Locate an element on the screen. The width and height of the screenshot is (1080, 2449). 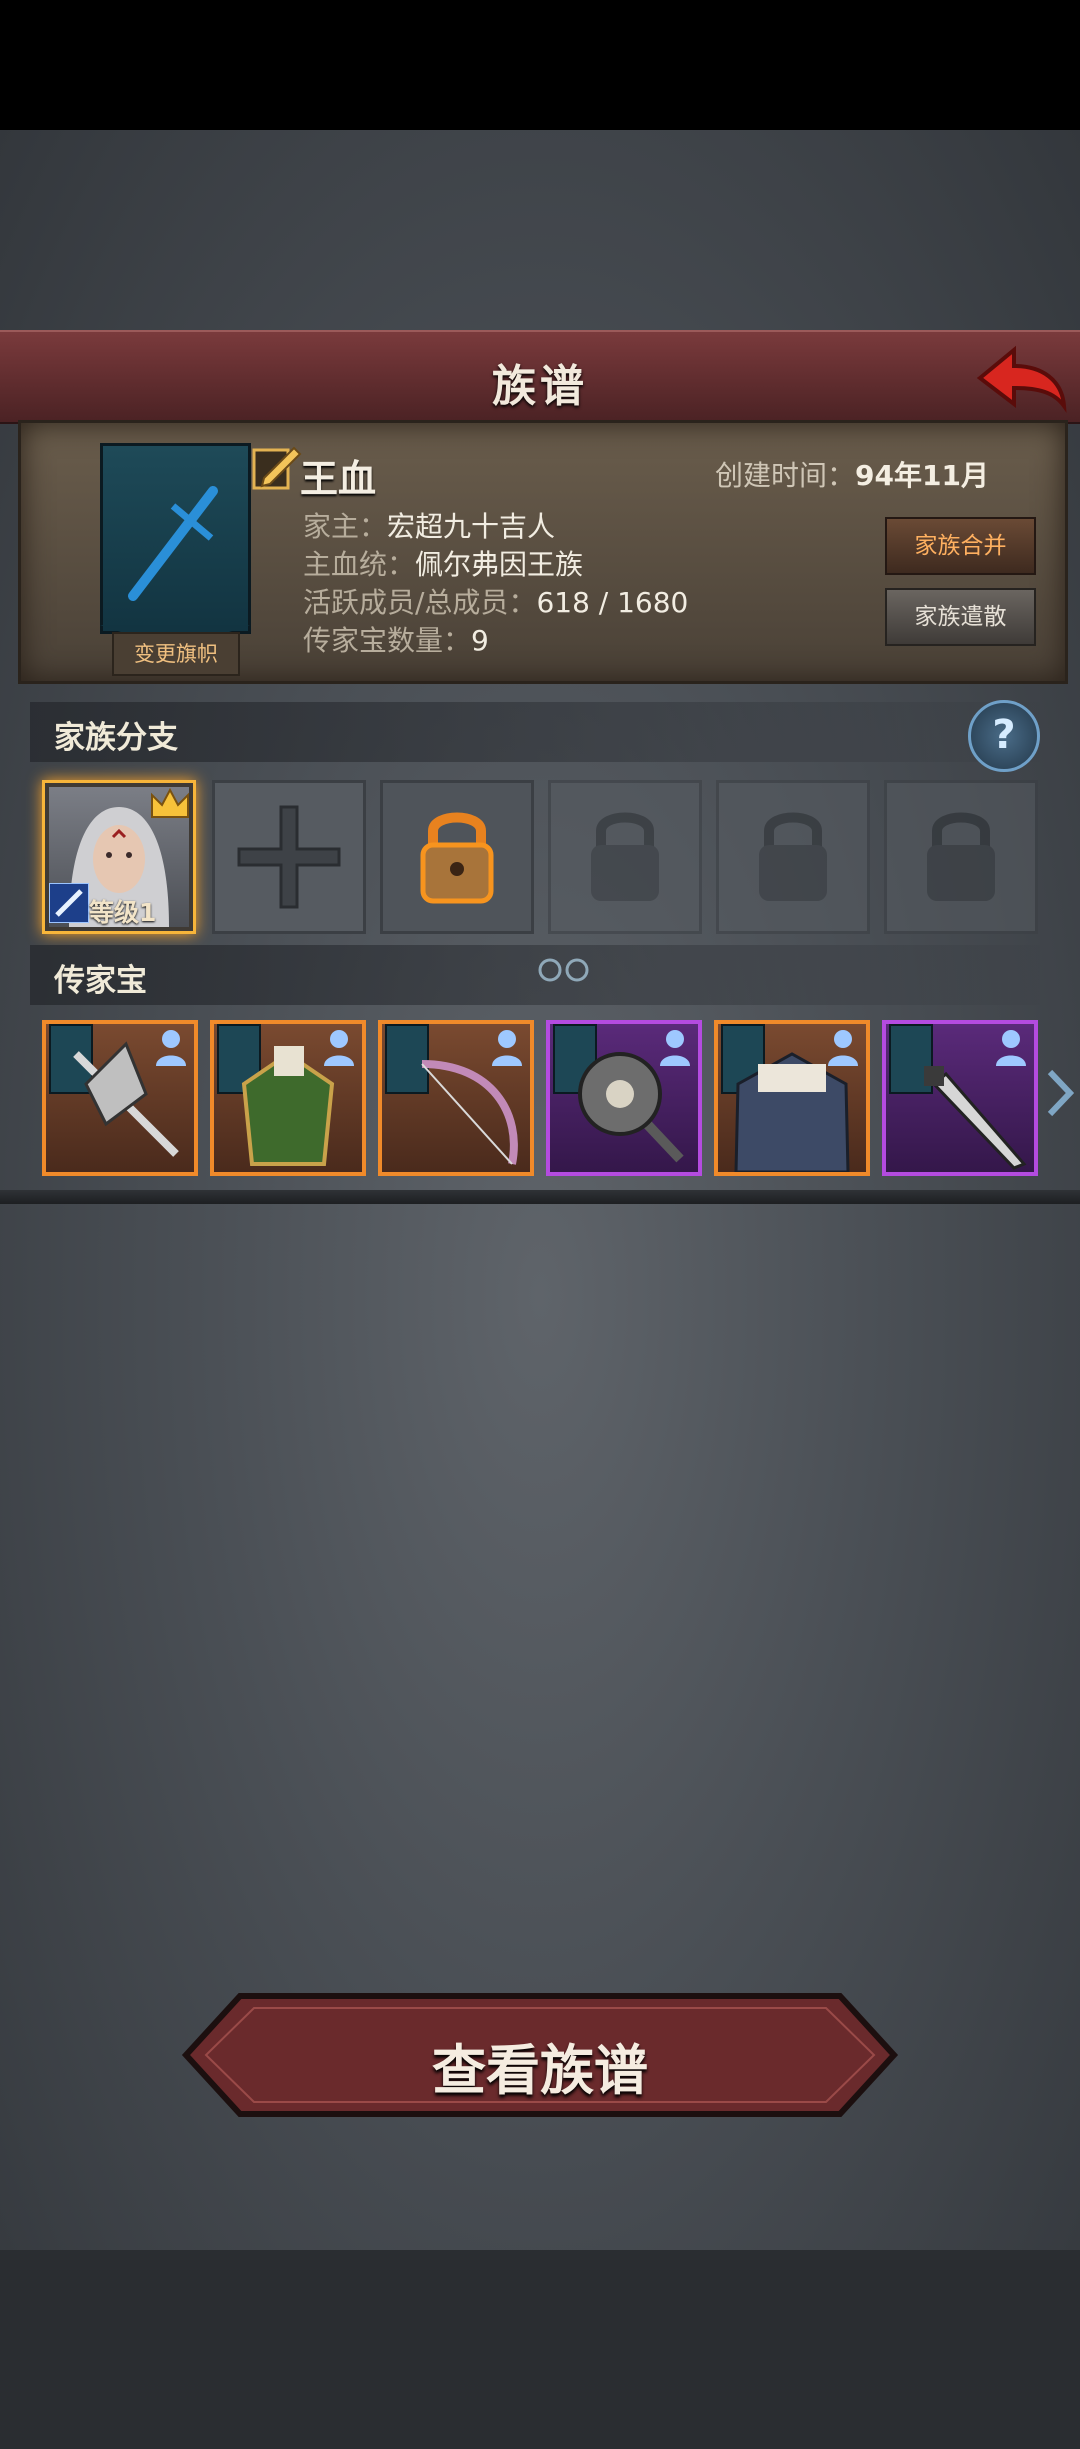
members-row: 活跃成员/总成员：618 / 1680 is located at coordinates (496, 602).